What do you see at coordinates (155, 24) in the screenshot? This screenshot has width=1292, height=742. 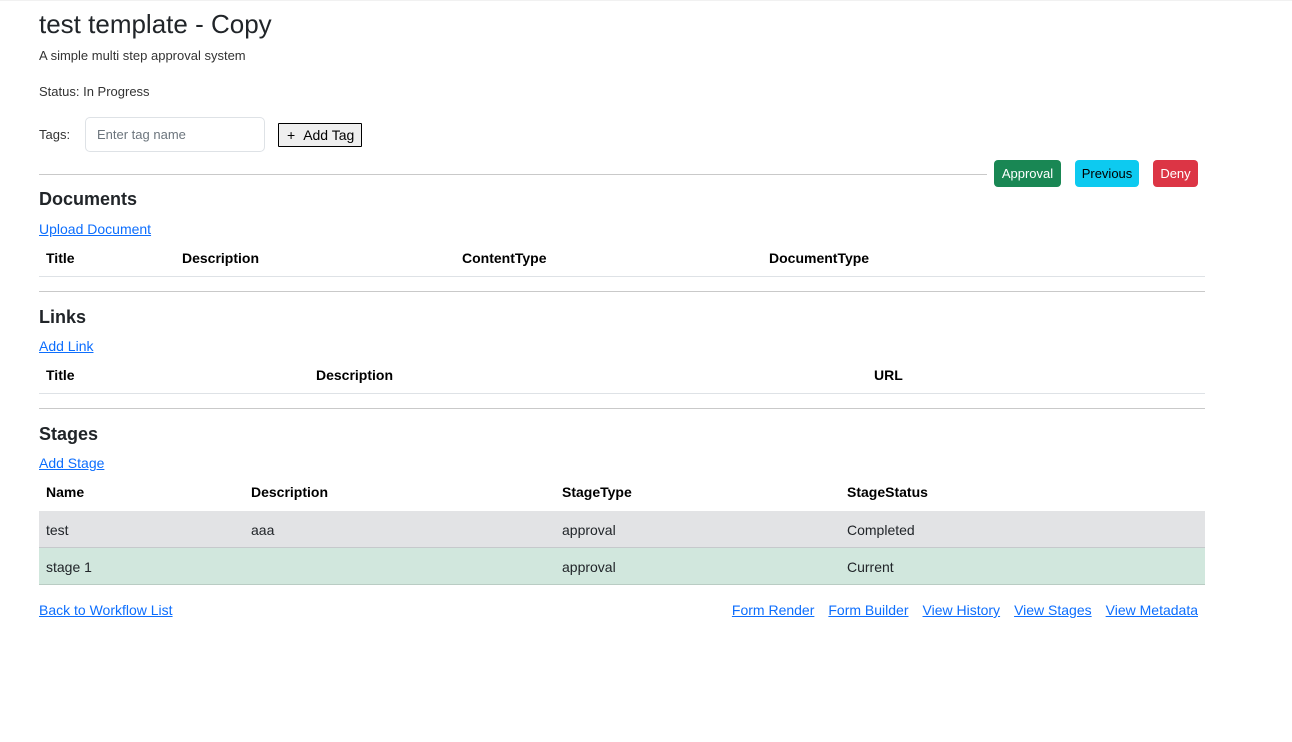 I see `page-title: test template - Copy` at bounding box center [155, 24].